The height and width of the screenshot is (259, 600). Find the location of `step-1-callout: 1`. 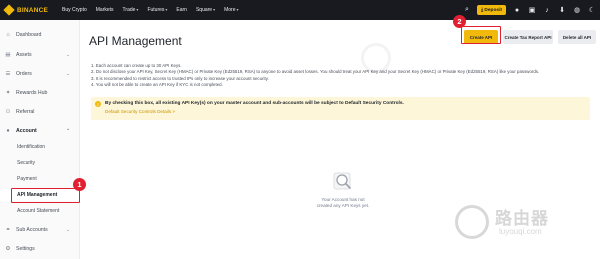

step-1-callout: 1 is located at coordinates (79, 184).